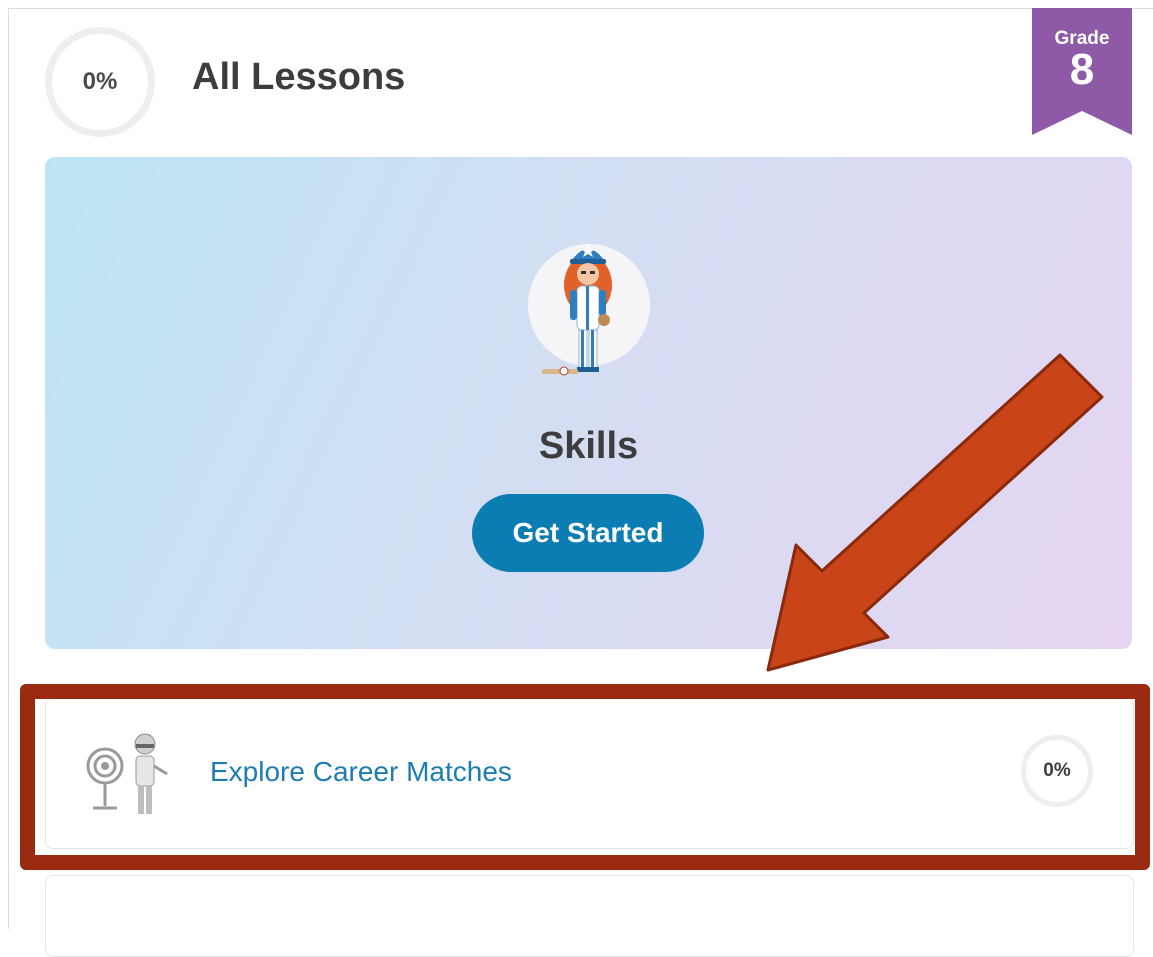 The width and height of the screenshot is (1153, 957). What do you see at coordinates (588, 533) in the screenshot?
I see `get-started-button: Get Started` at bounding box center [588, 533].